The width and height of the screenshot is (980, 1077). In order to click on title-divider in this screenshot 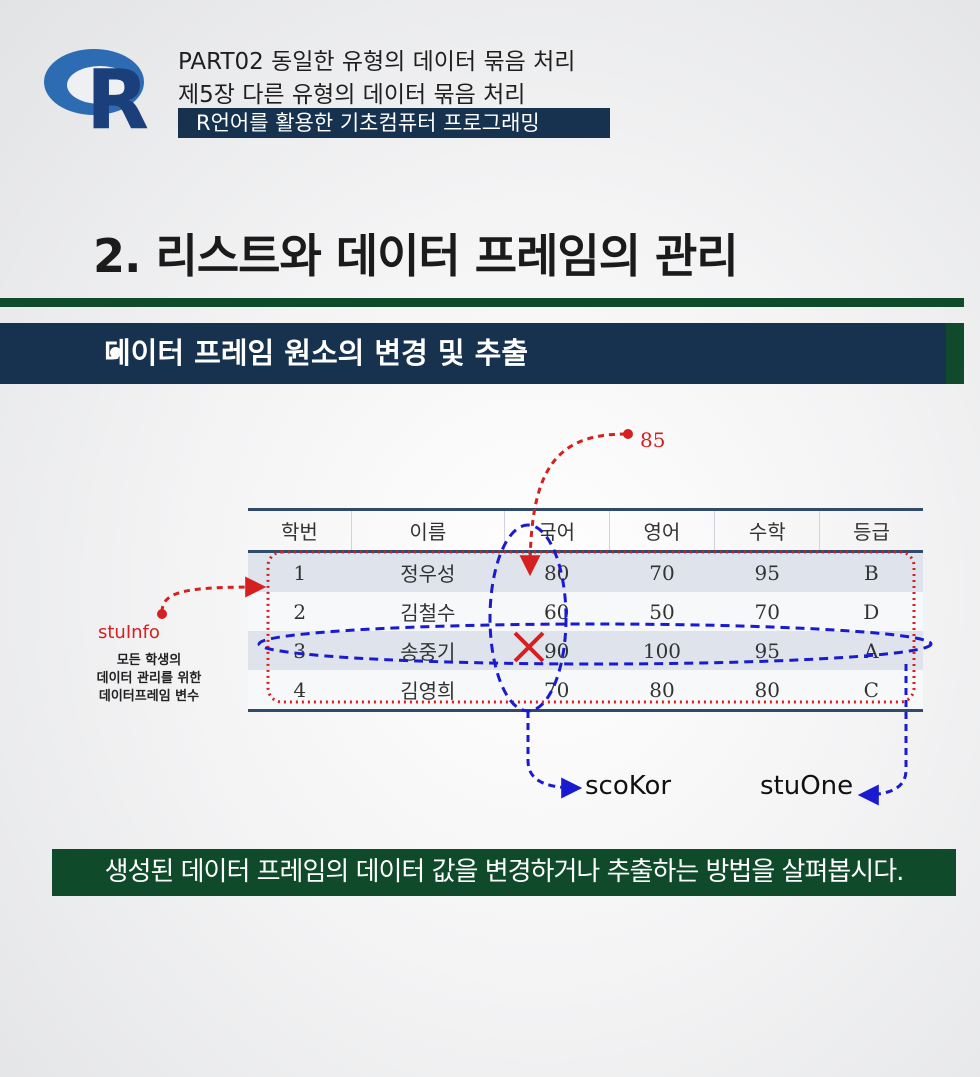, I will do `click(482, 302)`.